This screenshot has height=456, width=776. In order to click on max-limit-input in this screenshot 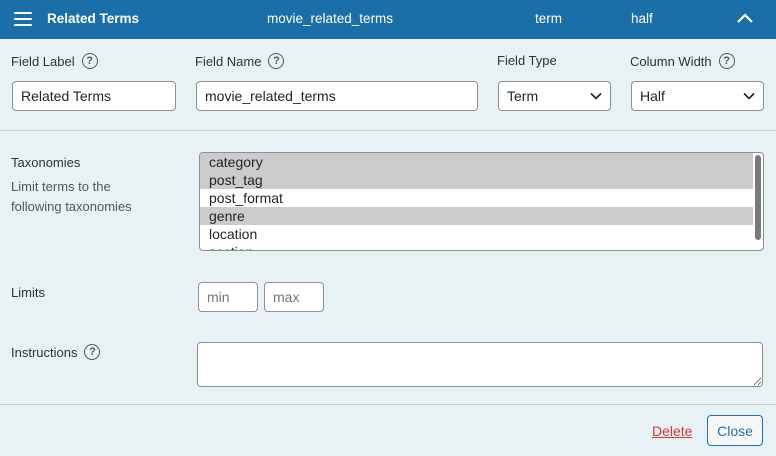, I will do `click(294, 297)`.